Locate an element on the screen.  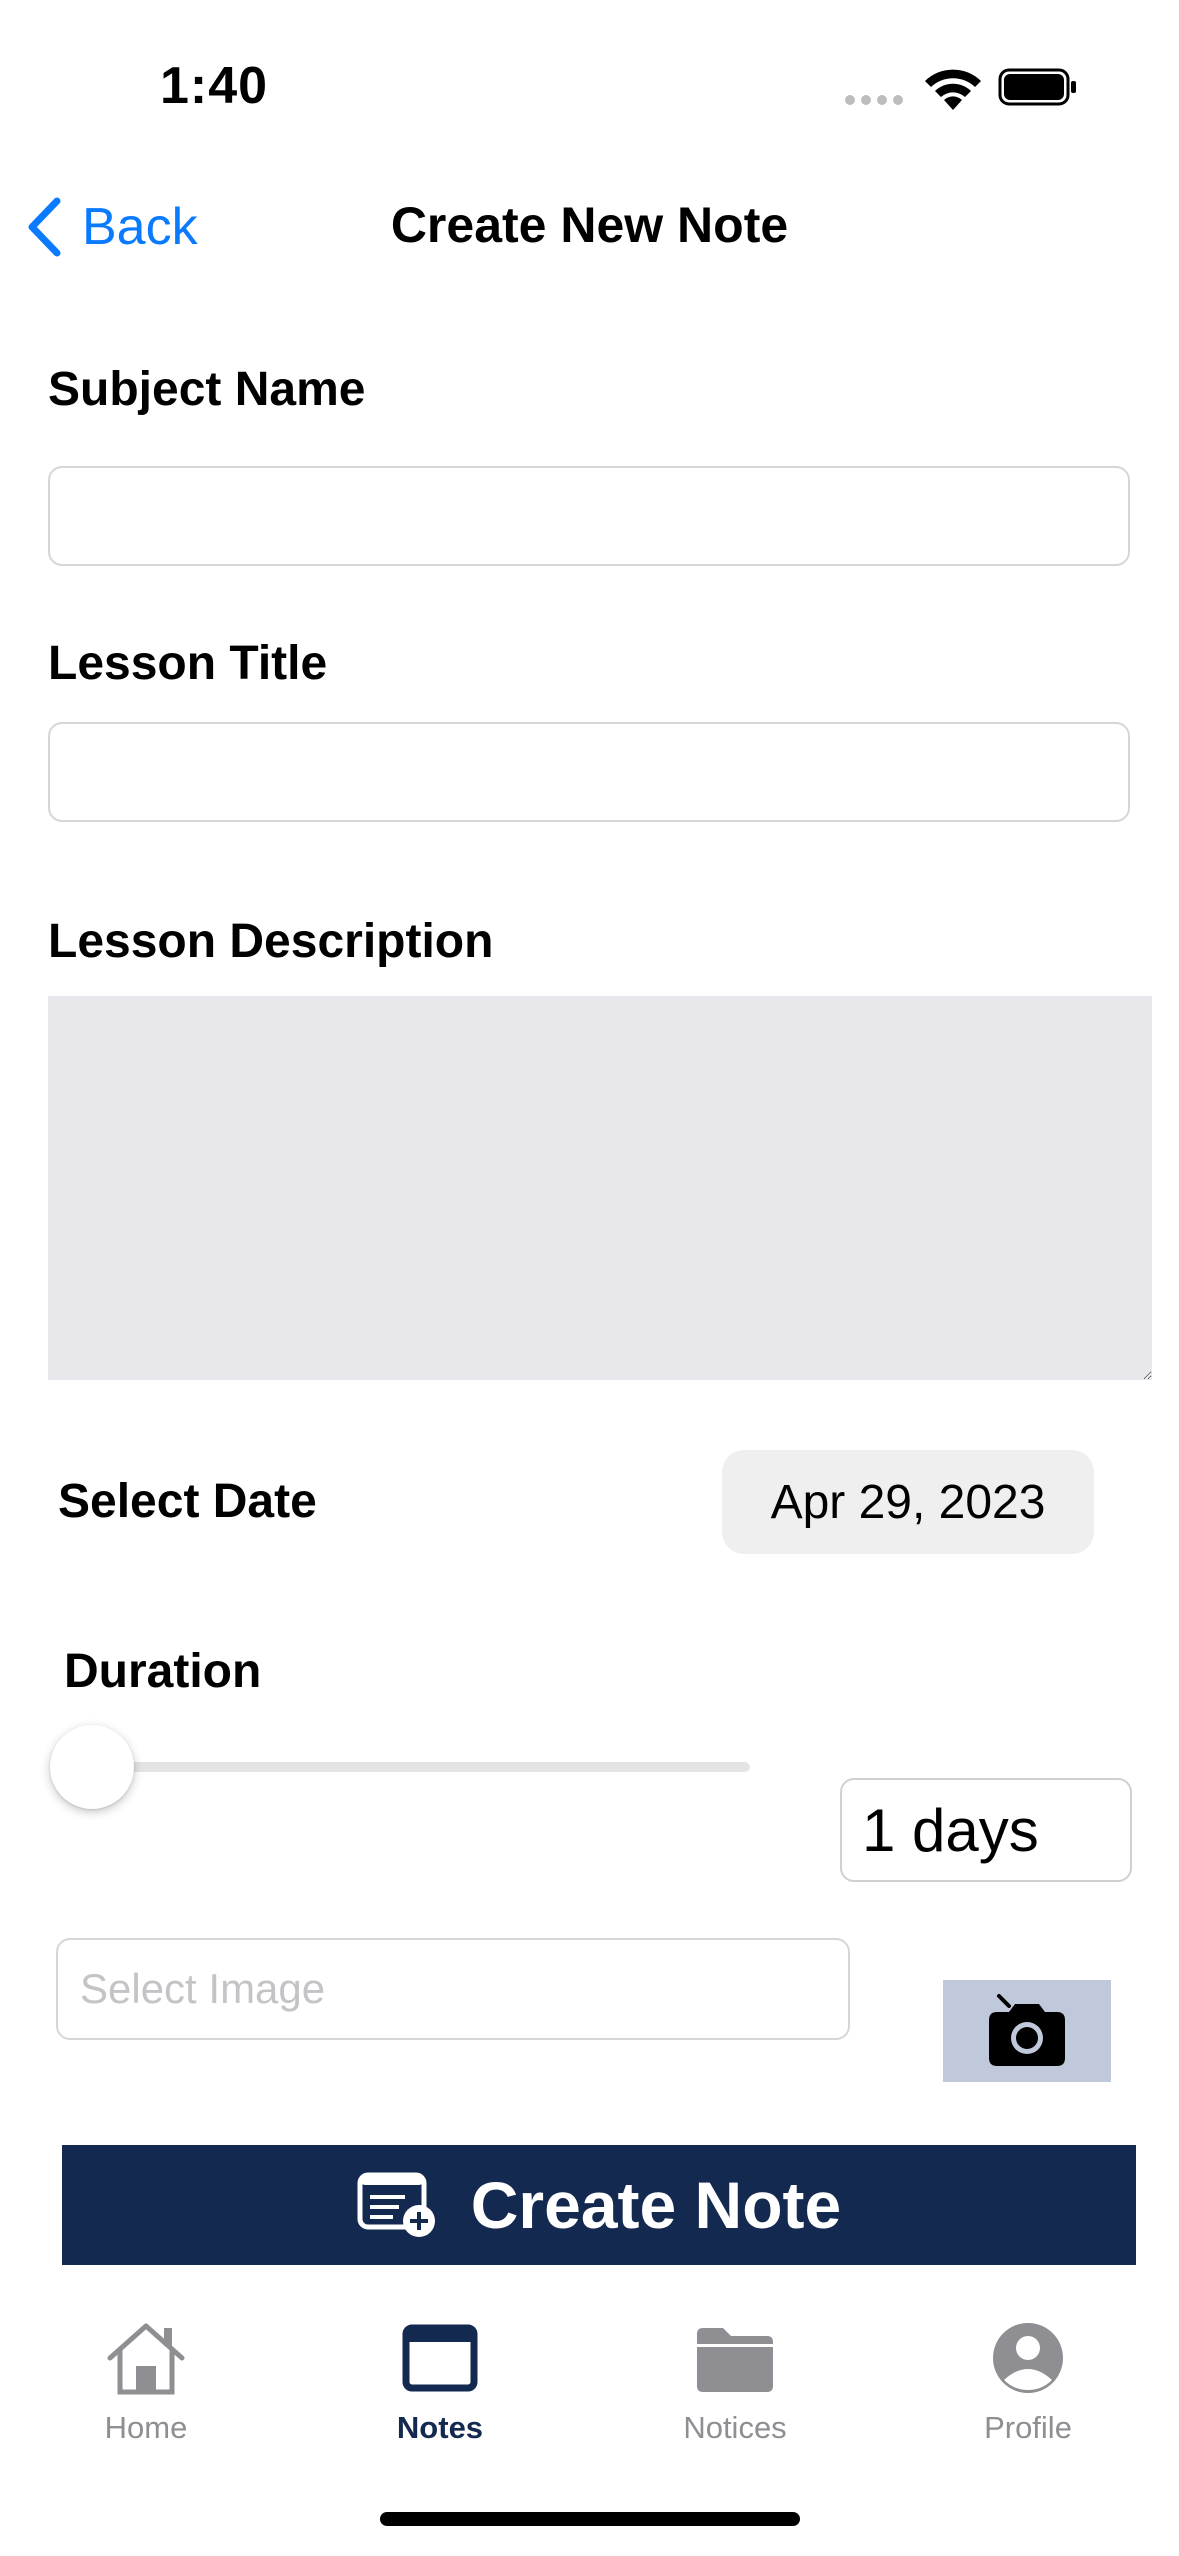
duration-label: Duration is located at coordinates (163, 1671).